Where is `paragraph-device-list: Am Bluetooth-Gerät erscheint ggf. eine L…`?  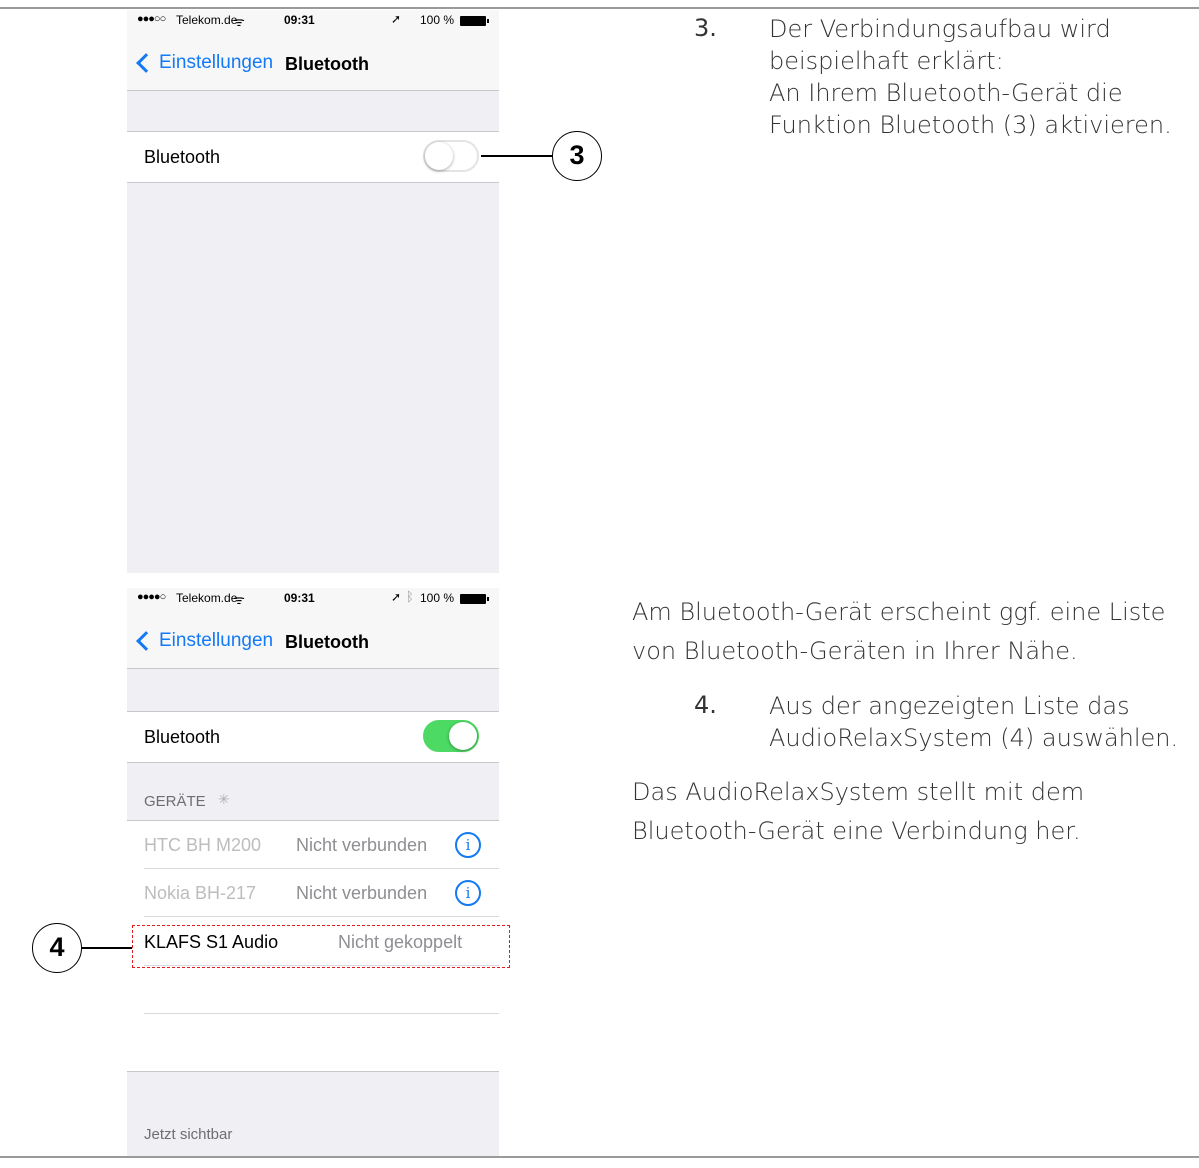 paragraph-device-list: Am Bluetooth-Gerät erscheint ggf. eine L… is located at coordinates (898, 632).